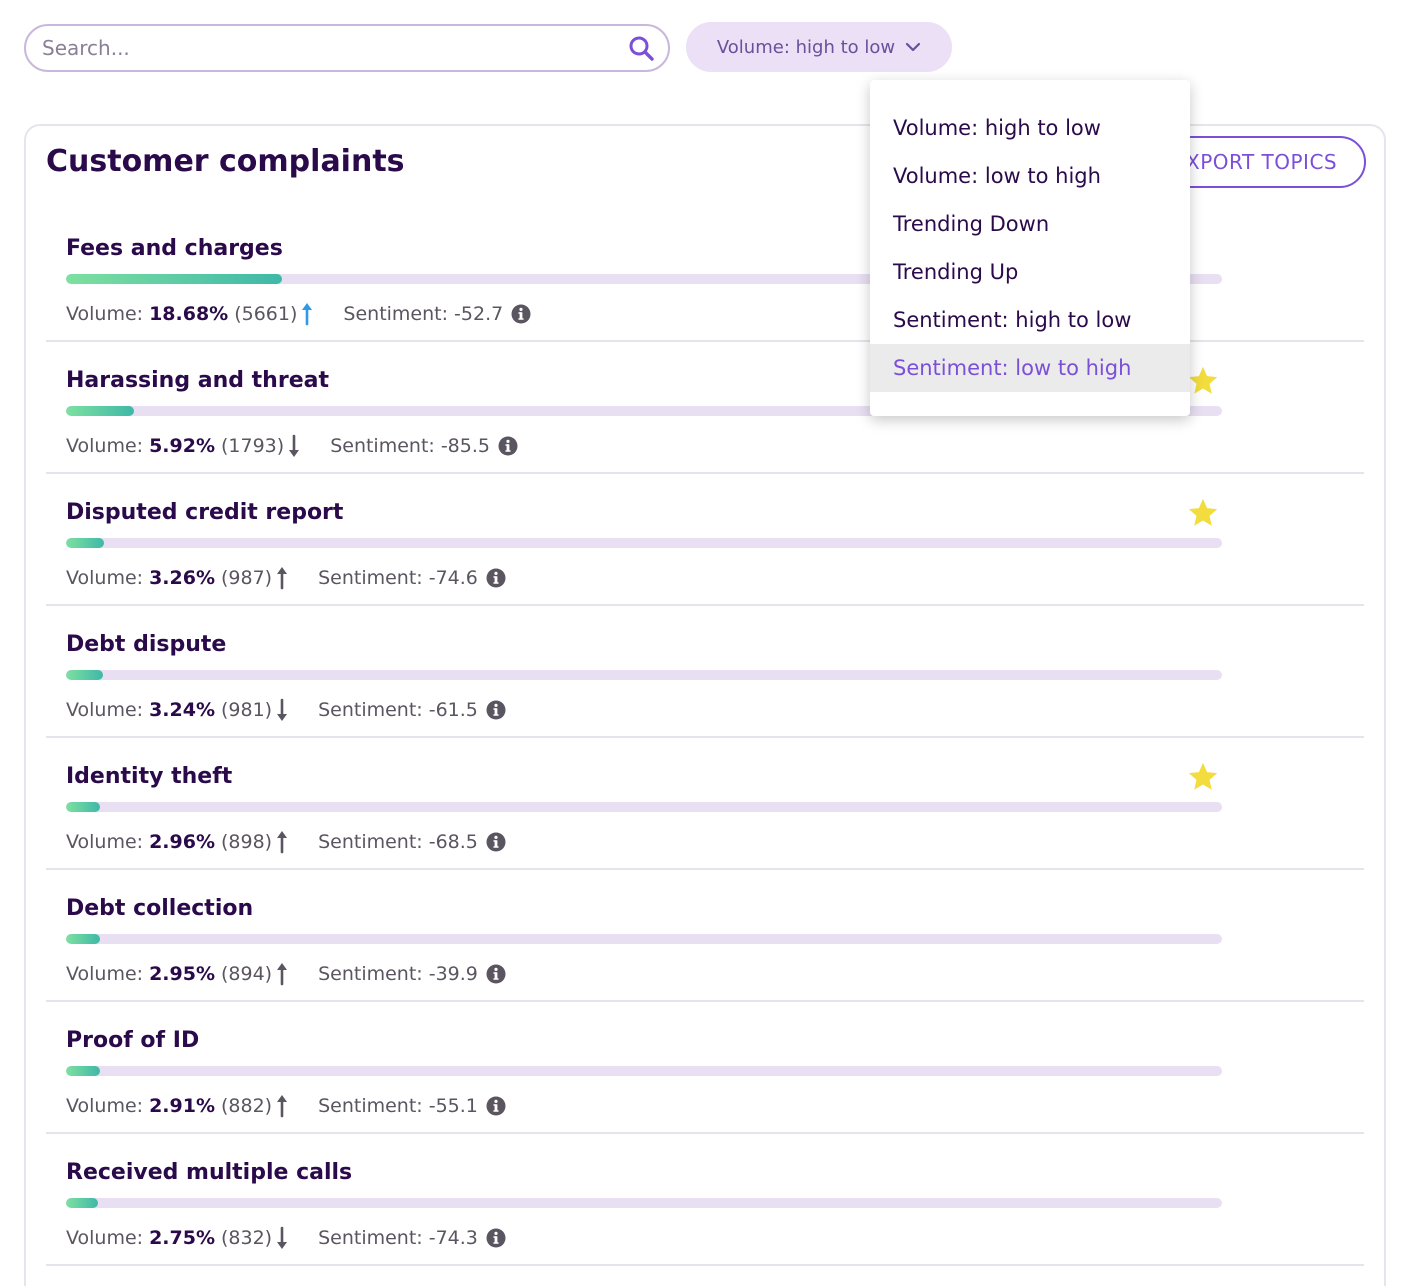  What do you see at coordinates (149, 776) in the screenshot?
I see `topic-name: Identity theft` at bounding box center [149, 776].